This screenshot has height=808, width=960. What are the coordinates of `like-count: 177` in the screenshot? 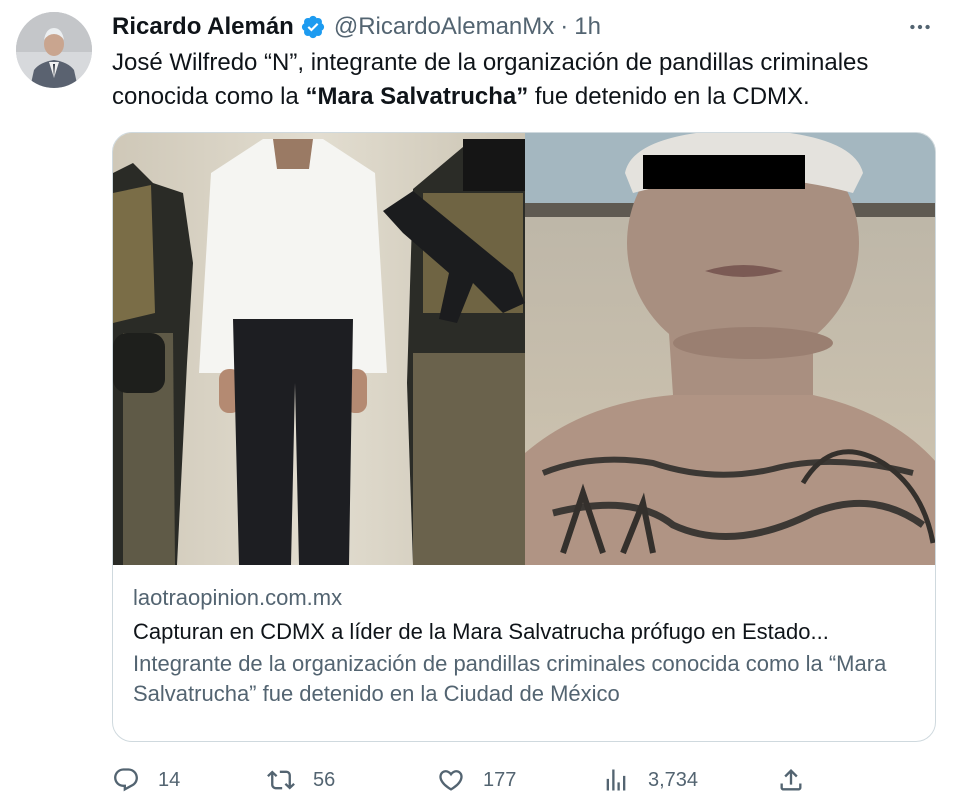 It's located at (500, 779).